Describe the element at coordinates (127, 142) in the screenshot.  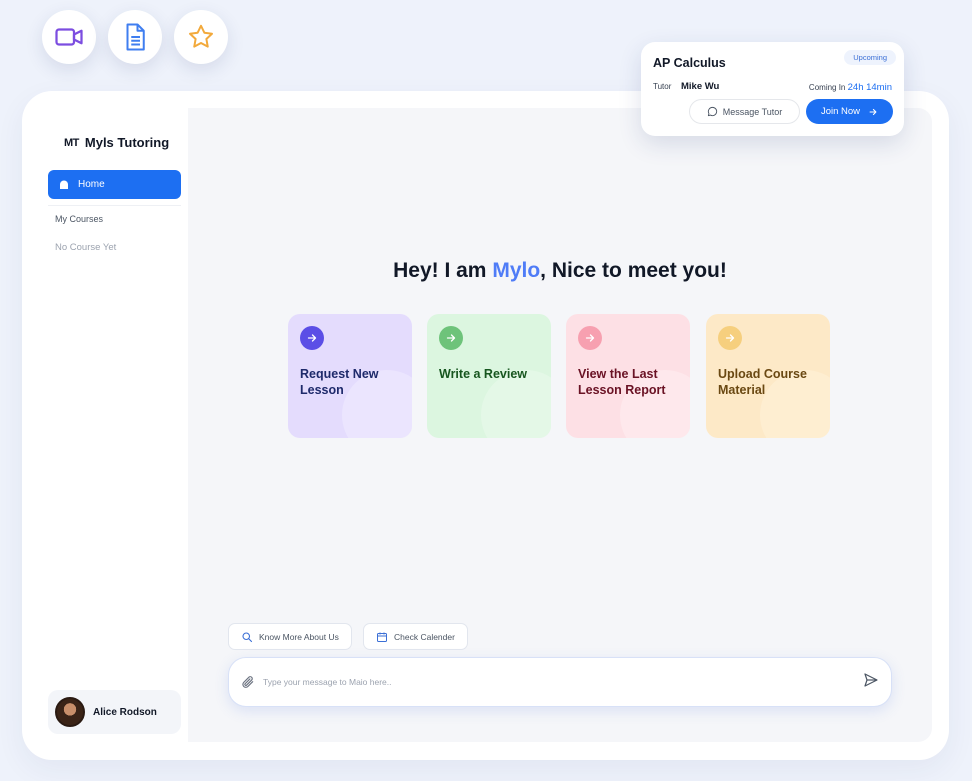
I see `brand-name: Myls Tutoring` at that location.